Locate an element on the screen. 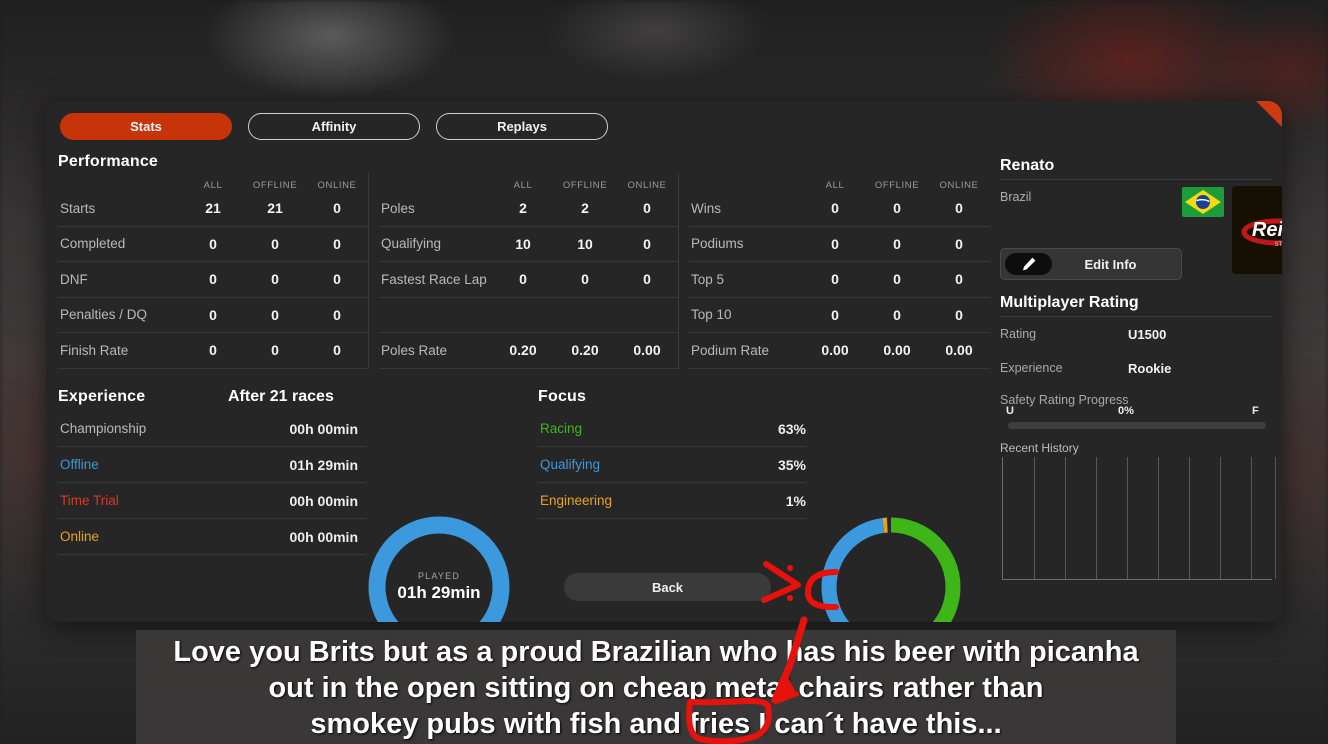 The height and width of the screenshot is (744, 1328). cell-all: 21 is located at coordinates (213, 208).